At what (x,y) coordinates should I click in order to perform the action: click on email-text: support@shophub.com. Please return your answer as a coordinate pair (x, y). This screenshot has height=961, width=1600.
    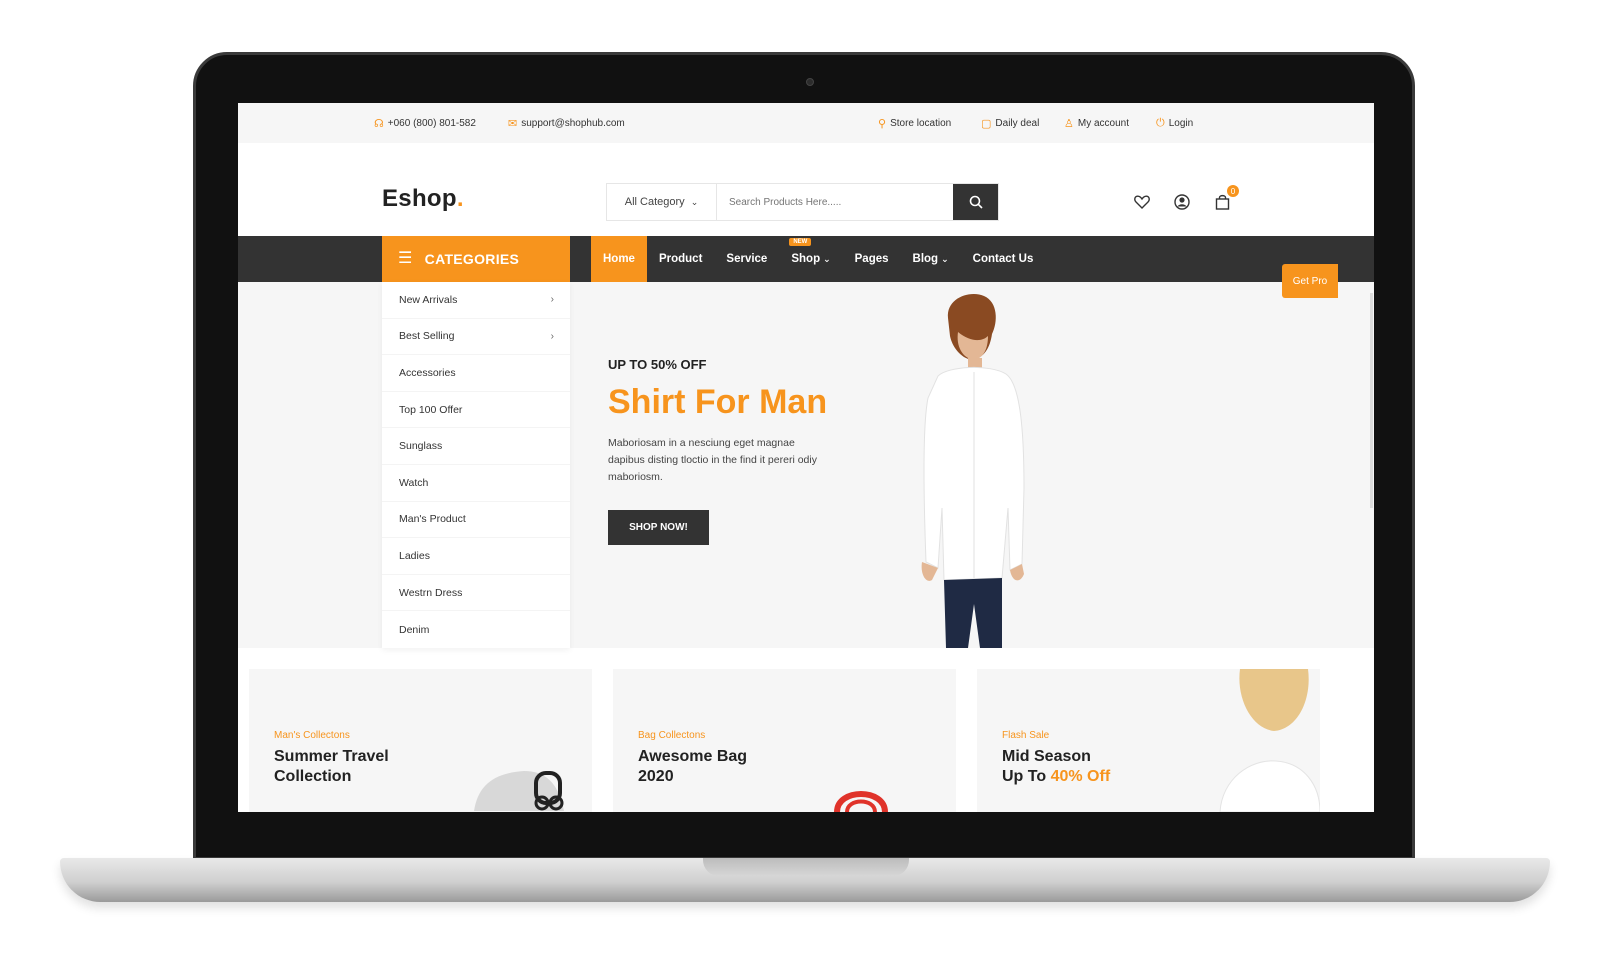
    Looking at the image, I should click on (573, 123).